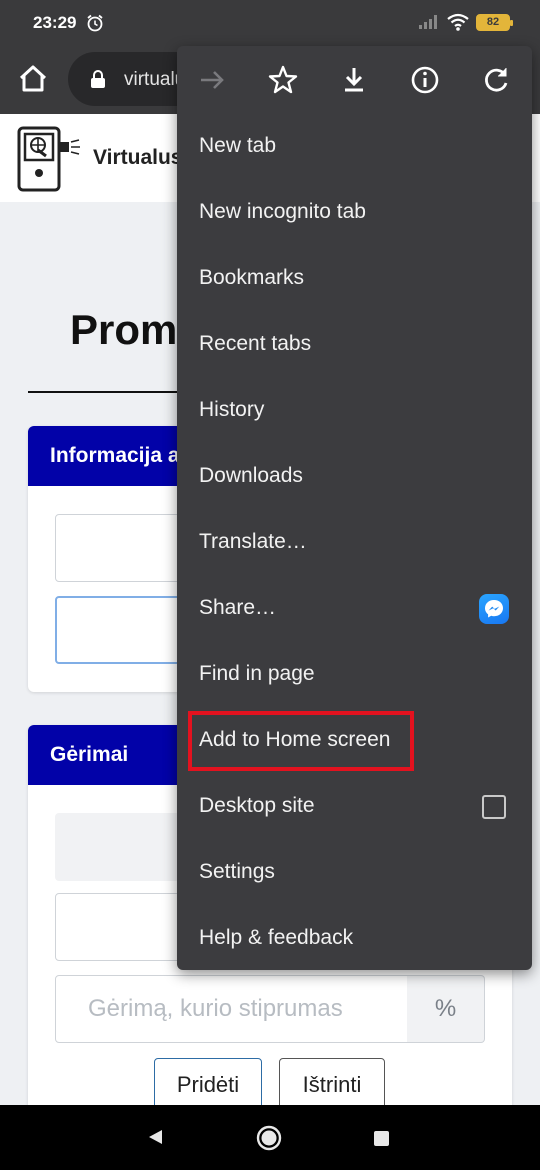 This screenshot has height=1170, width=540. Describe the element at coordinates (494, 807) in the screenshot. I see `desktop-site-checkbox` at that location.